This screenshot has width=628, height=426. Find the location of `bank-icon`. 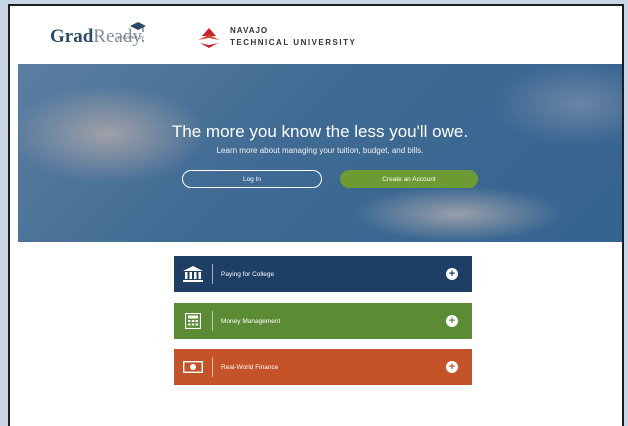

bank-icon is located at coordinates (193, 274).